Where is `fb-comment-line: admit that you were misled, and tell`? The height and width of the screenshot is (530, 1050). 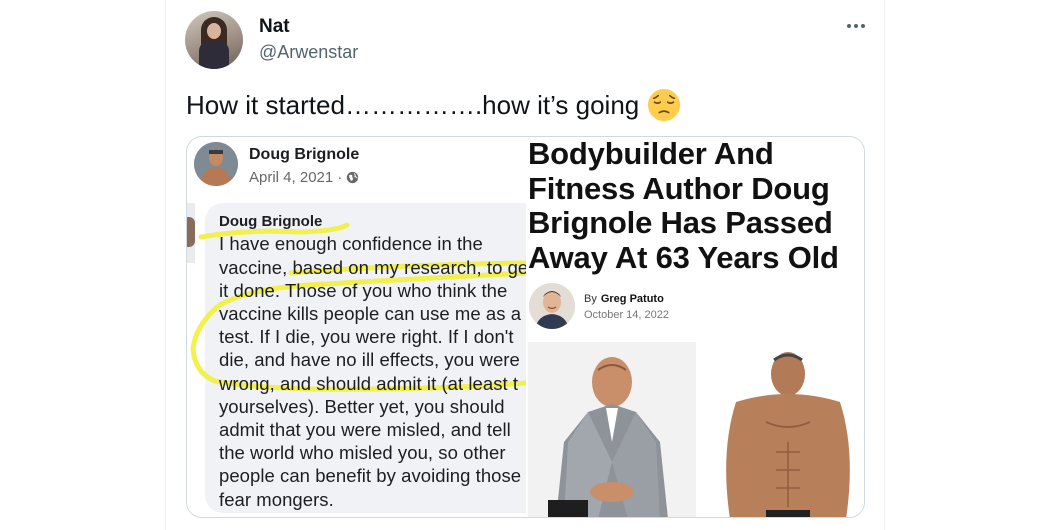
fb-comment-line: admit that you were misled, and tell is located at coordinates (365, 429).